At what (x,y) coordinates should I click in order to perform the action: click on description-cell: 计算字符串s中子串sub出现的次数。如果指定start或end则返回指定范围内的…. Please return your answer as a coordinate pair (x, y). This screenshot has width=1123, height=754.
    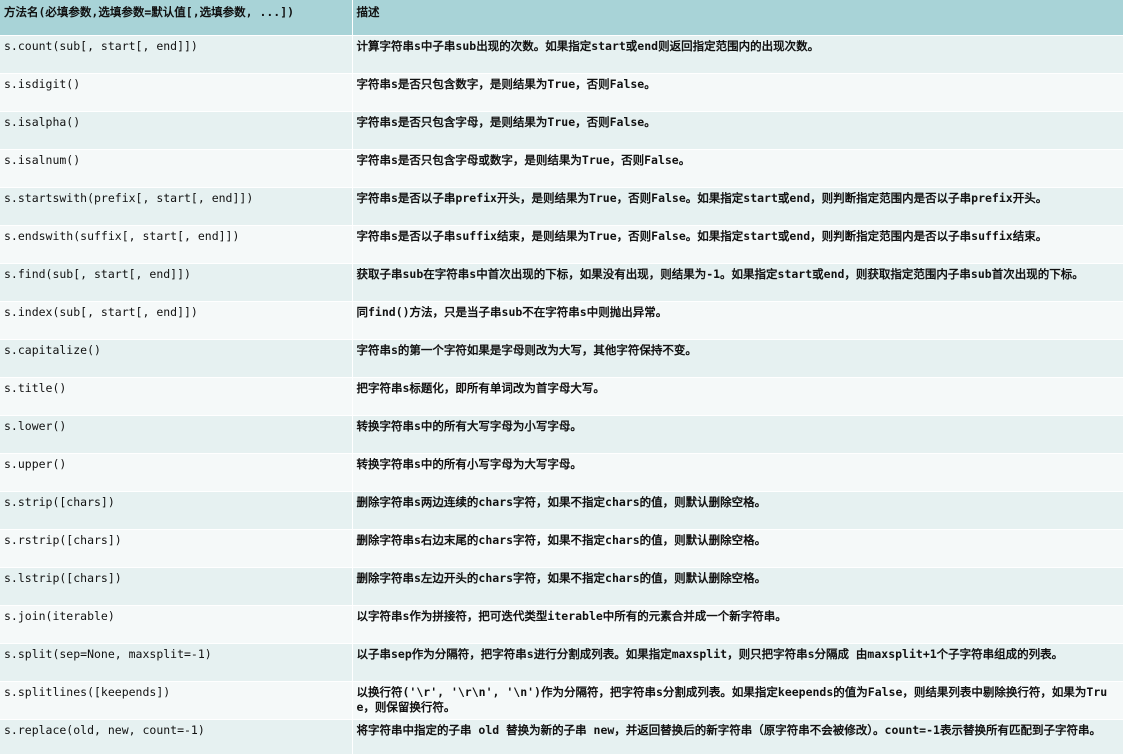
    Looking at the image, I should click on (737, 54).